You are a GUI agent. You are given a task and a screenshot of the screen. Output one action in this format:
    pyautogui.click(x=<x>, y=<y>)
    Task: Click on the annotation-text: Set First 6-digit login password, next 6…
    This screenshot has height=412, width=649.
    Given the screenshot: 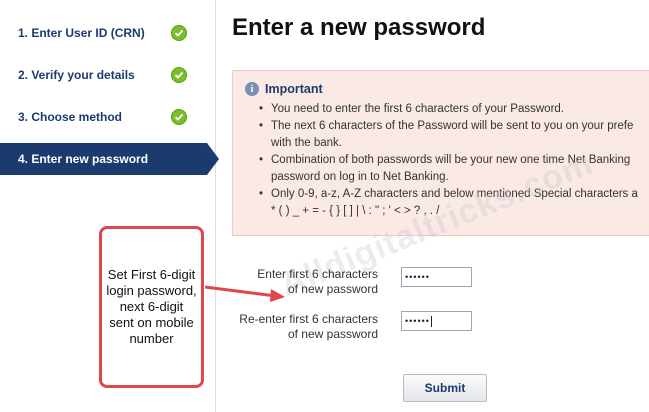 What is the action you would take?
    pyautogui.click(x=151, y=306)
    